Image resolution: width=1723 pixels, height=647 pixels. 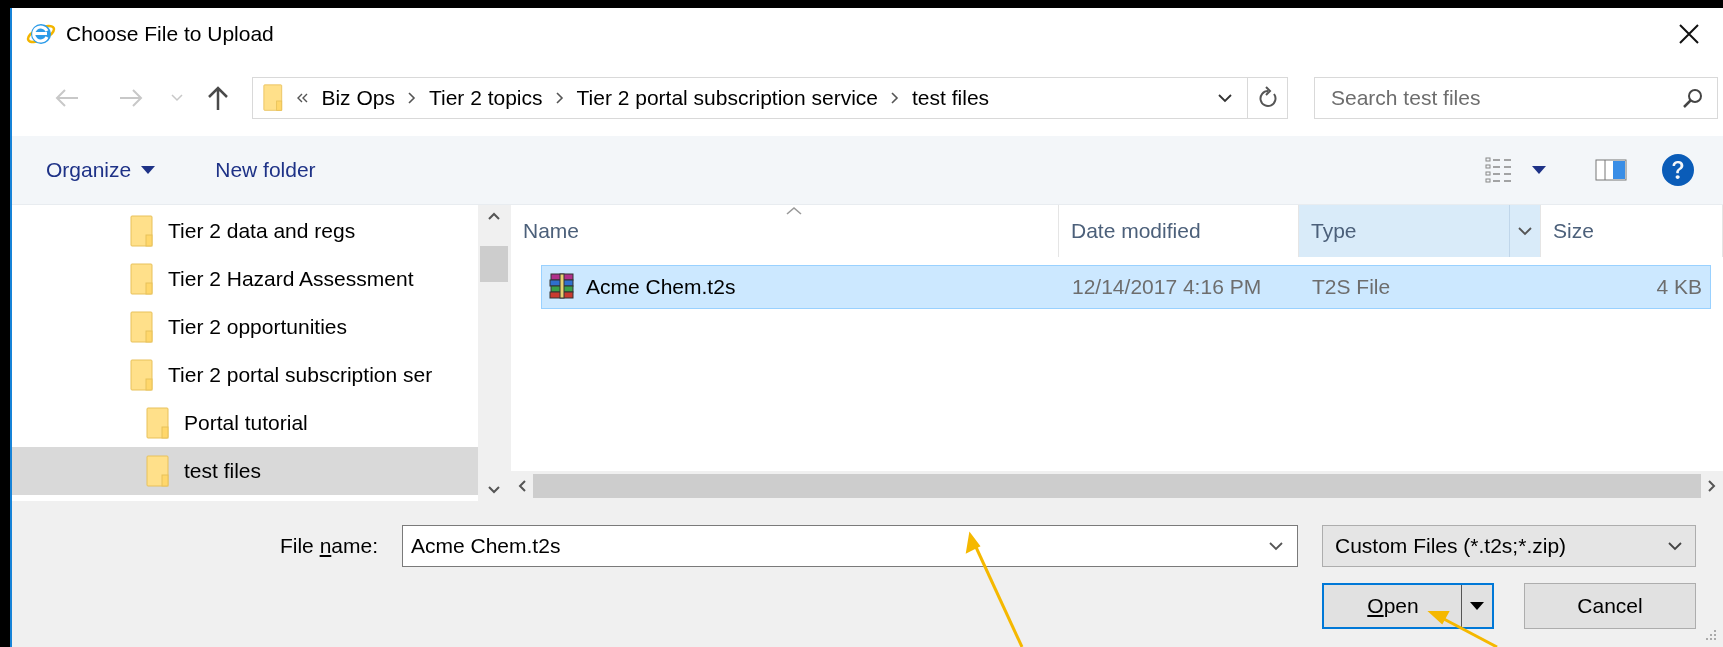 What do you see at coordinates (727, 98) in the screenshot?
I see `breadcrumb-item: Tier 2 portal subscription service` at bounding box center [727, 98].